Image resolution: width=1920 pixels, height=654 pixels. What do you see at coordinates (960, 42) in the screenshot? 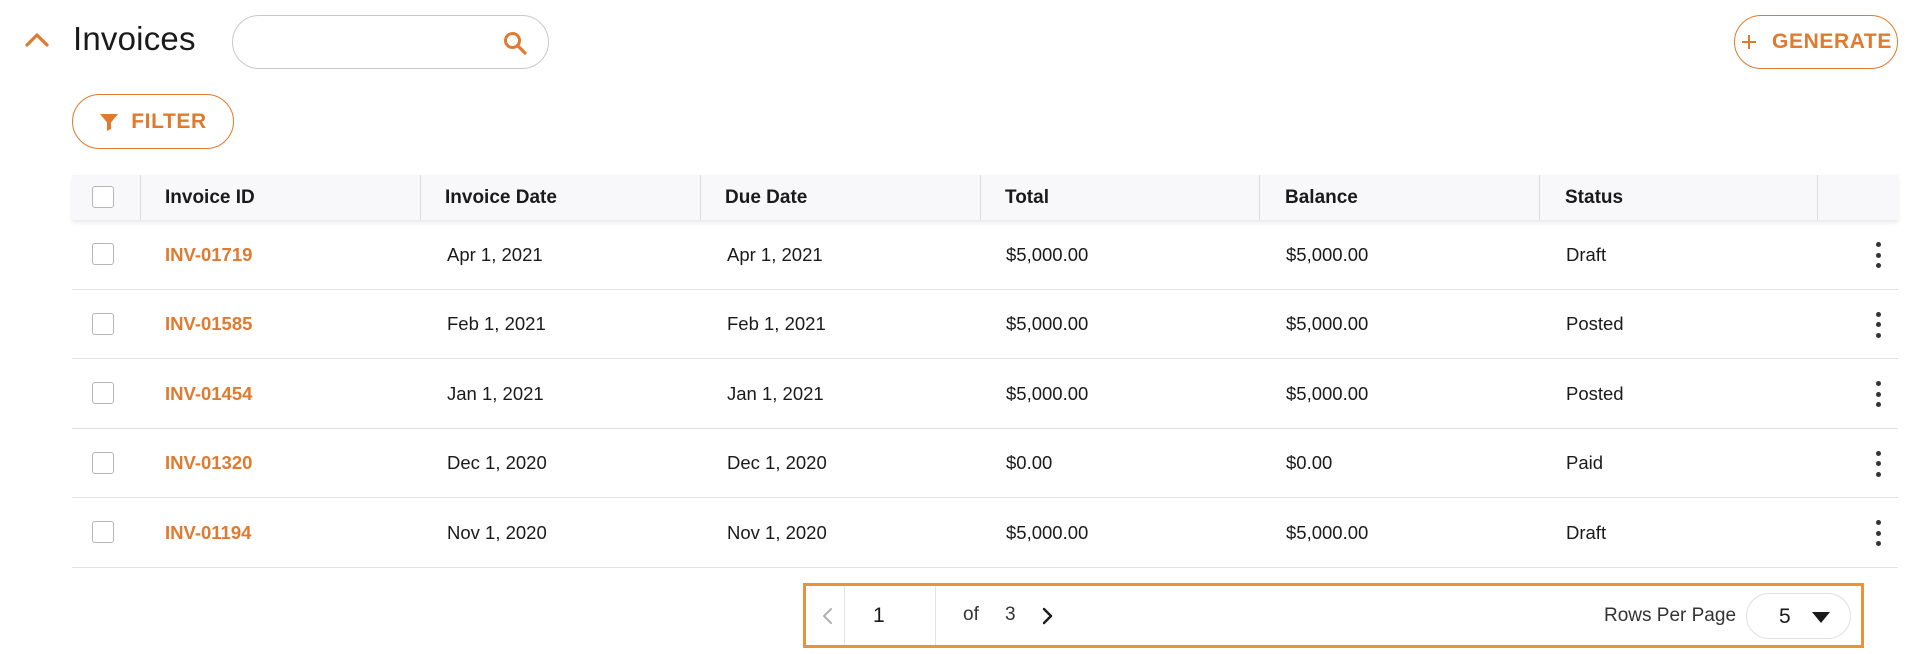
I see `page-header: Invoices GENERATE` at bounding box center [960, 42].